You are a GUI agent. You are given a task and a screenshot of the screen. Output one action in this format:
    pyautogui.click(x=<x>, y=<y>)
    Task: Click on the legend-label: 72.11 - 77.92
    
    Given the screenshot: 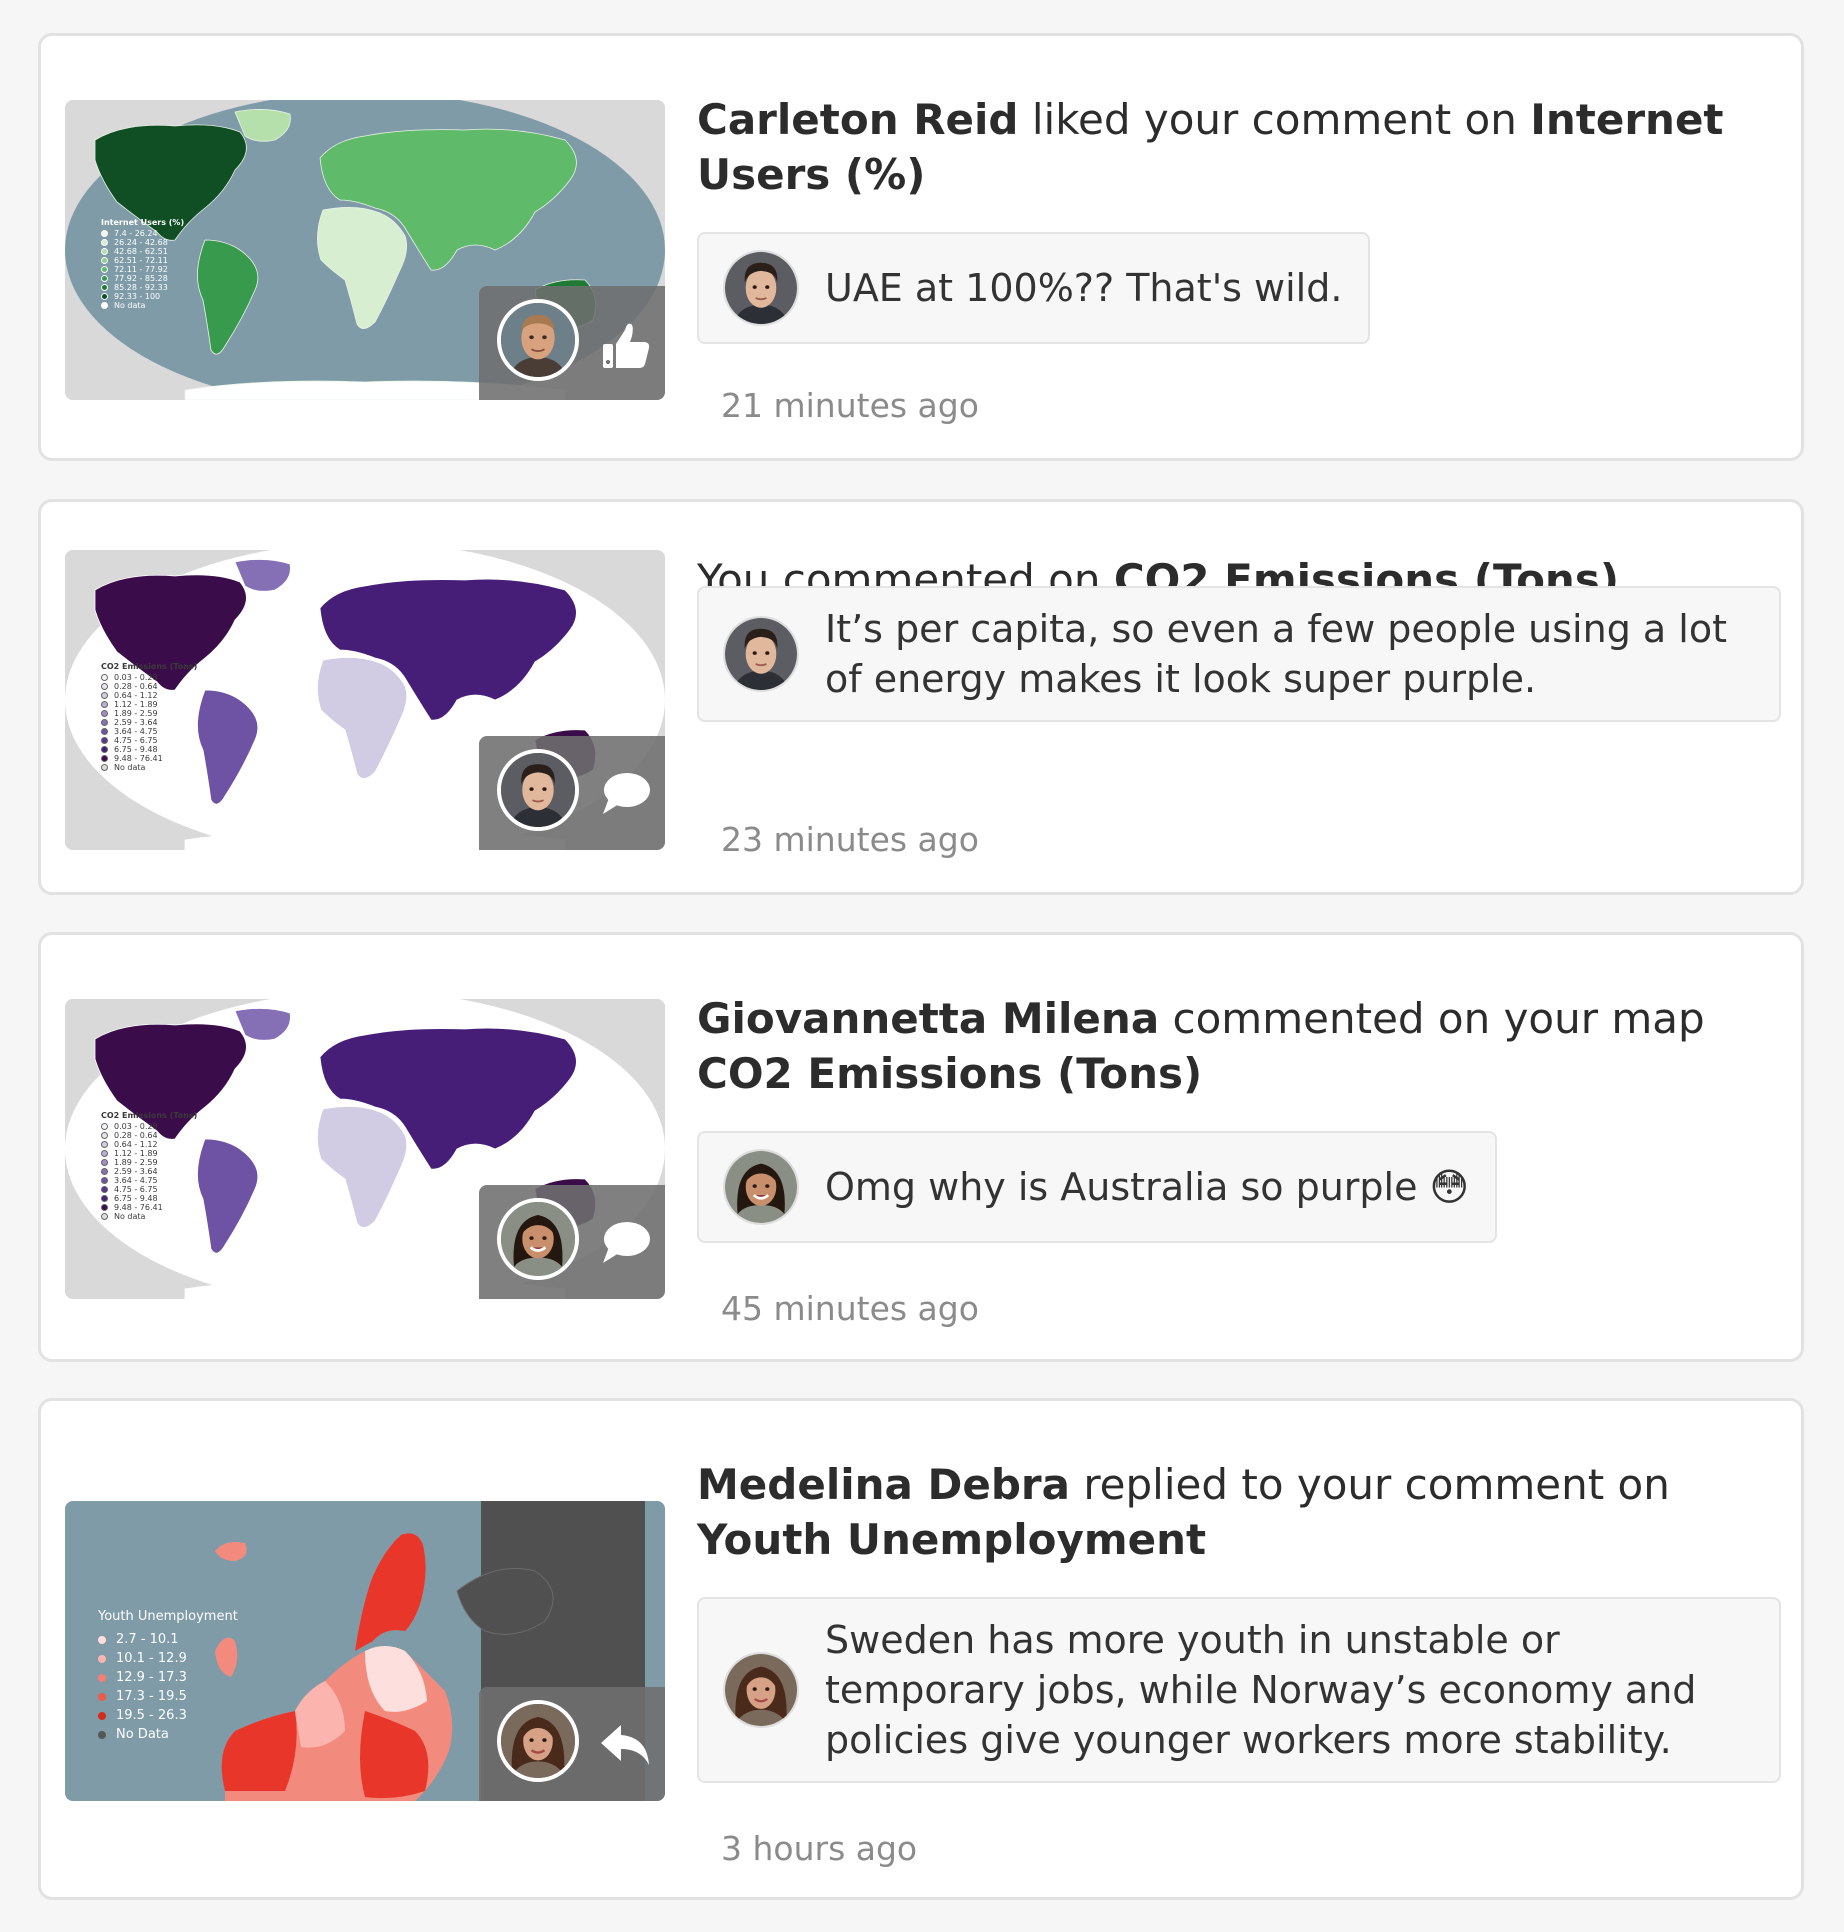 What is the action you would take?
    pyautogui.click(x=141, y=269)
    